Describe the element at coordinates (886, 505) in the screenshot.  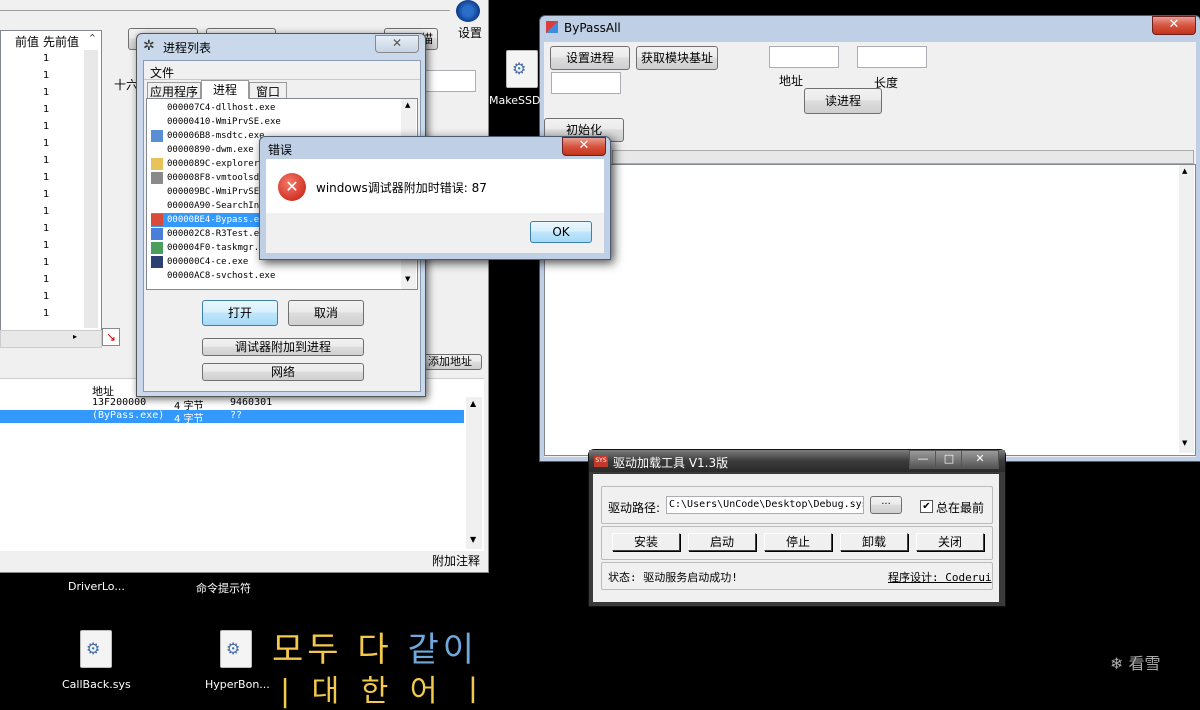
I see `browse-button: ···` at that location.